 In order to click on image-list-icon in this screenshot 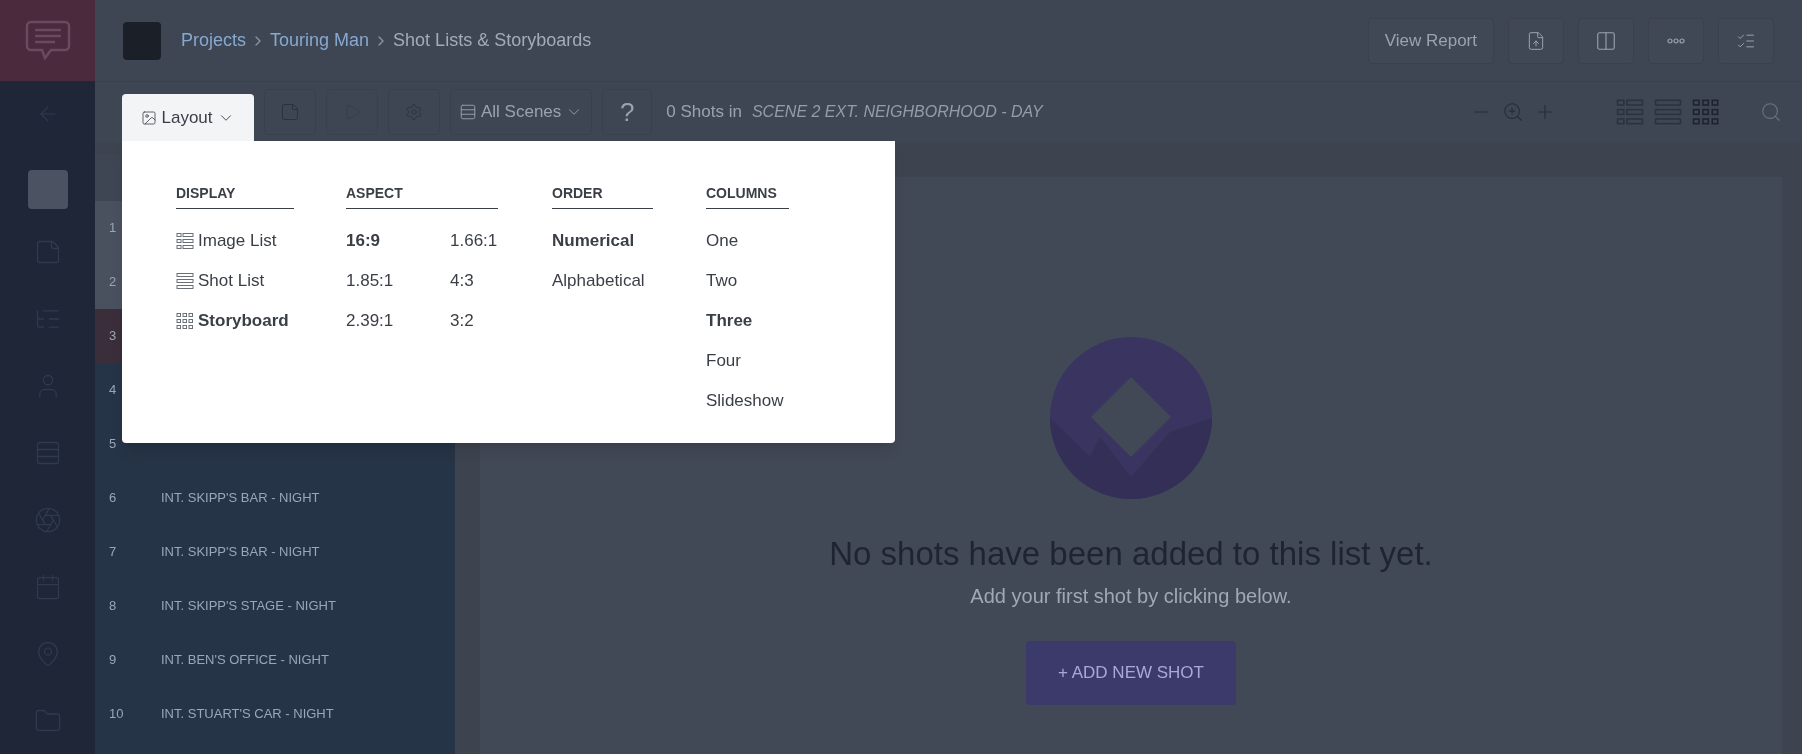, I will do `click(185, 241)`.